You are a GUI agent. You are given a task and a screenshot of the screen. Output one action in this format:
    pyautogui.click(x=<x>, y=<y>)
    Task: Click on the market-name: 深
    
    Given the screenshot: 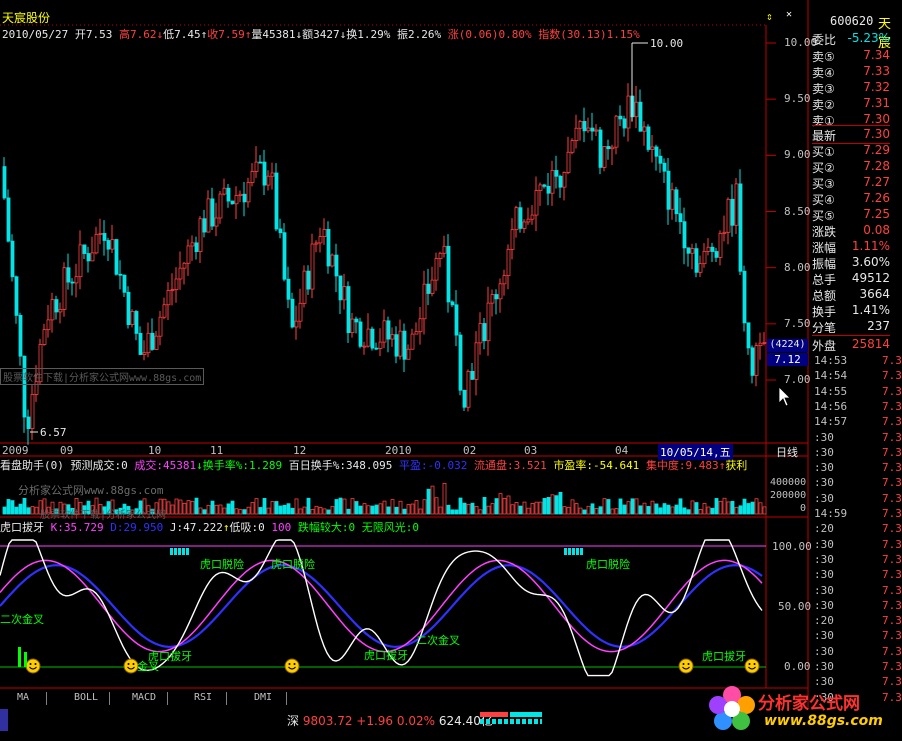 What is the action you would take?
    pyautogui.click(x=293, y=721)
    